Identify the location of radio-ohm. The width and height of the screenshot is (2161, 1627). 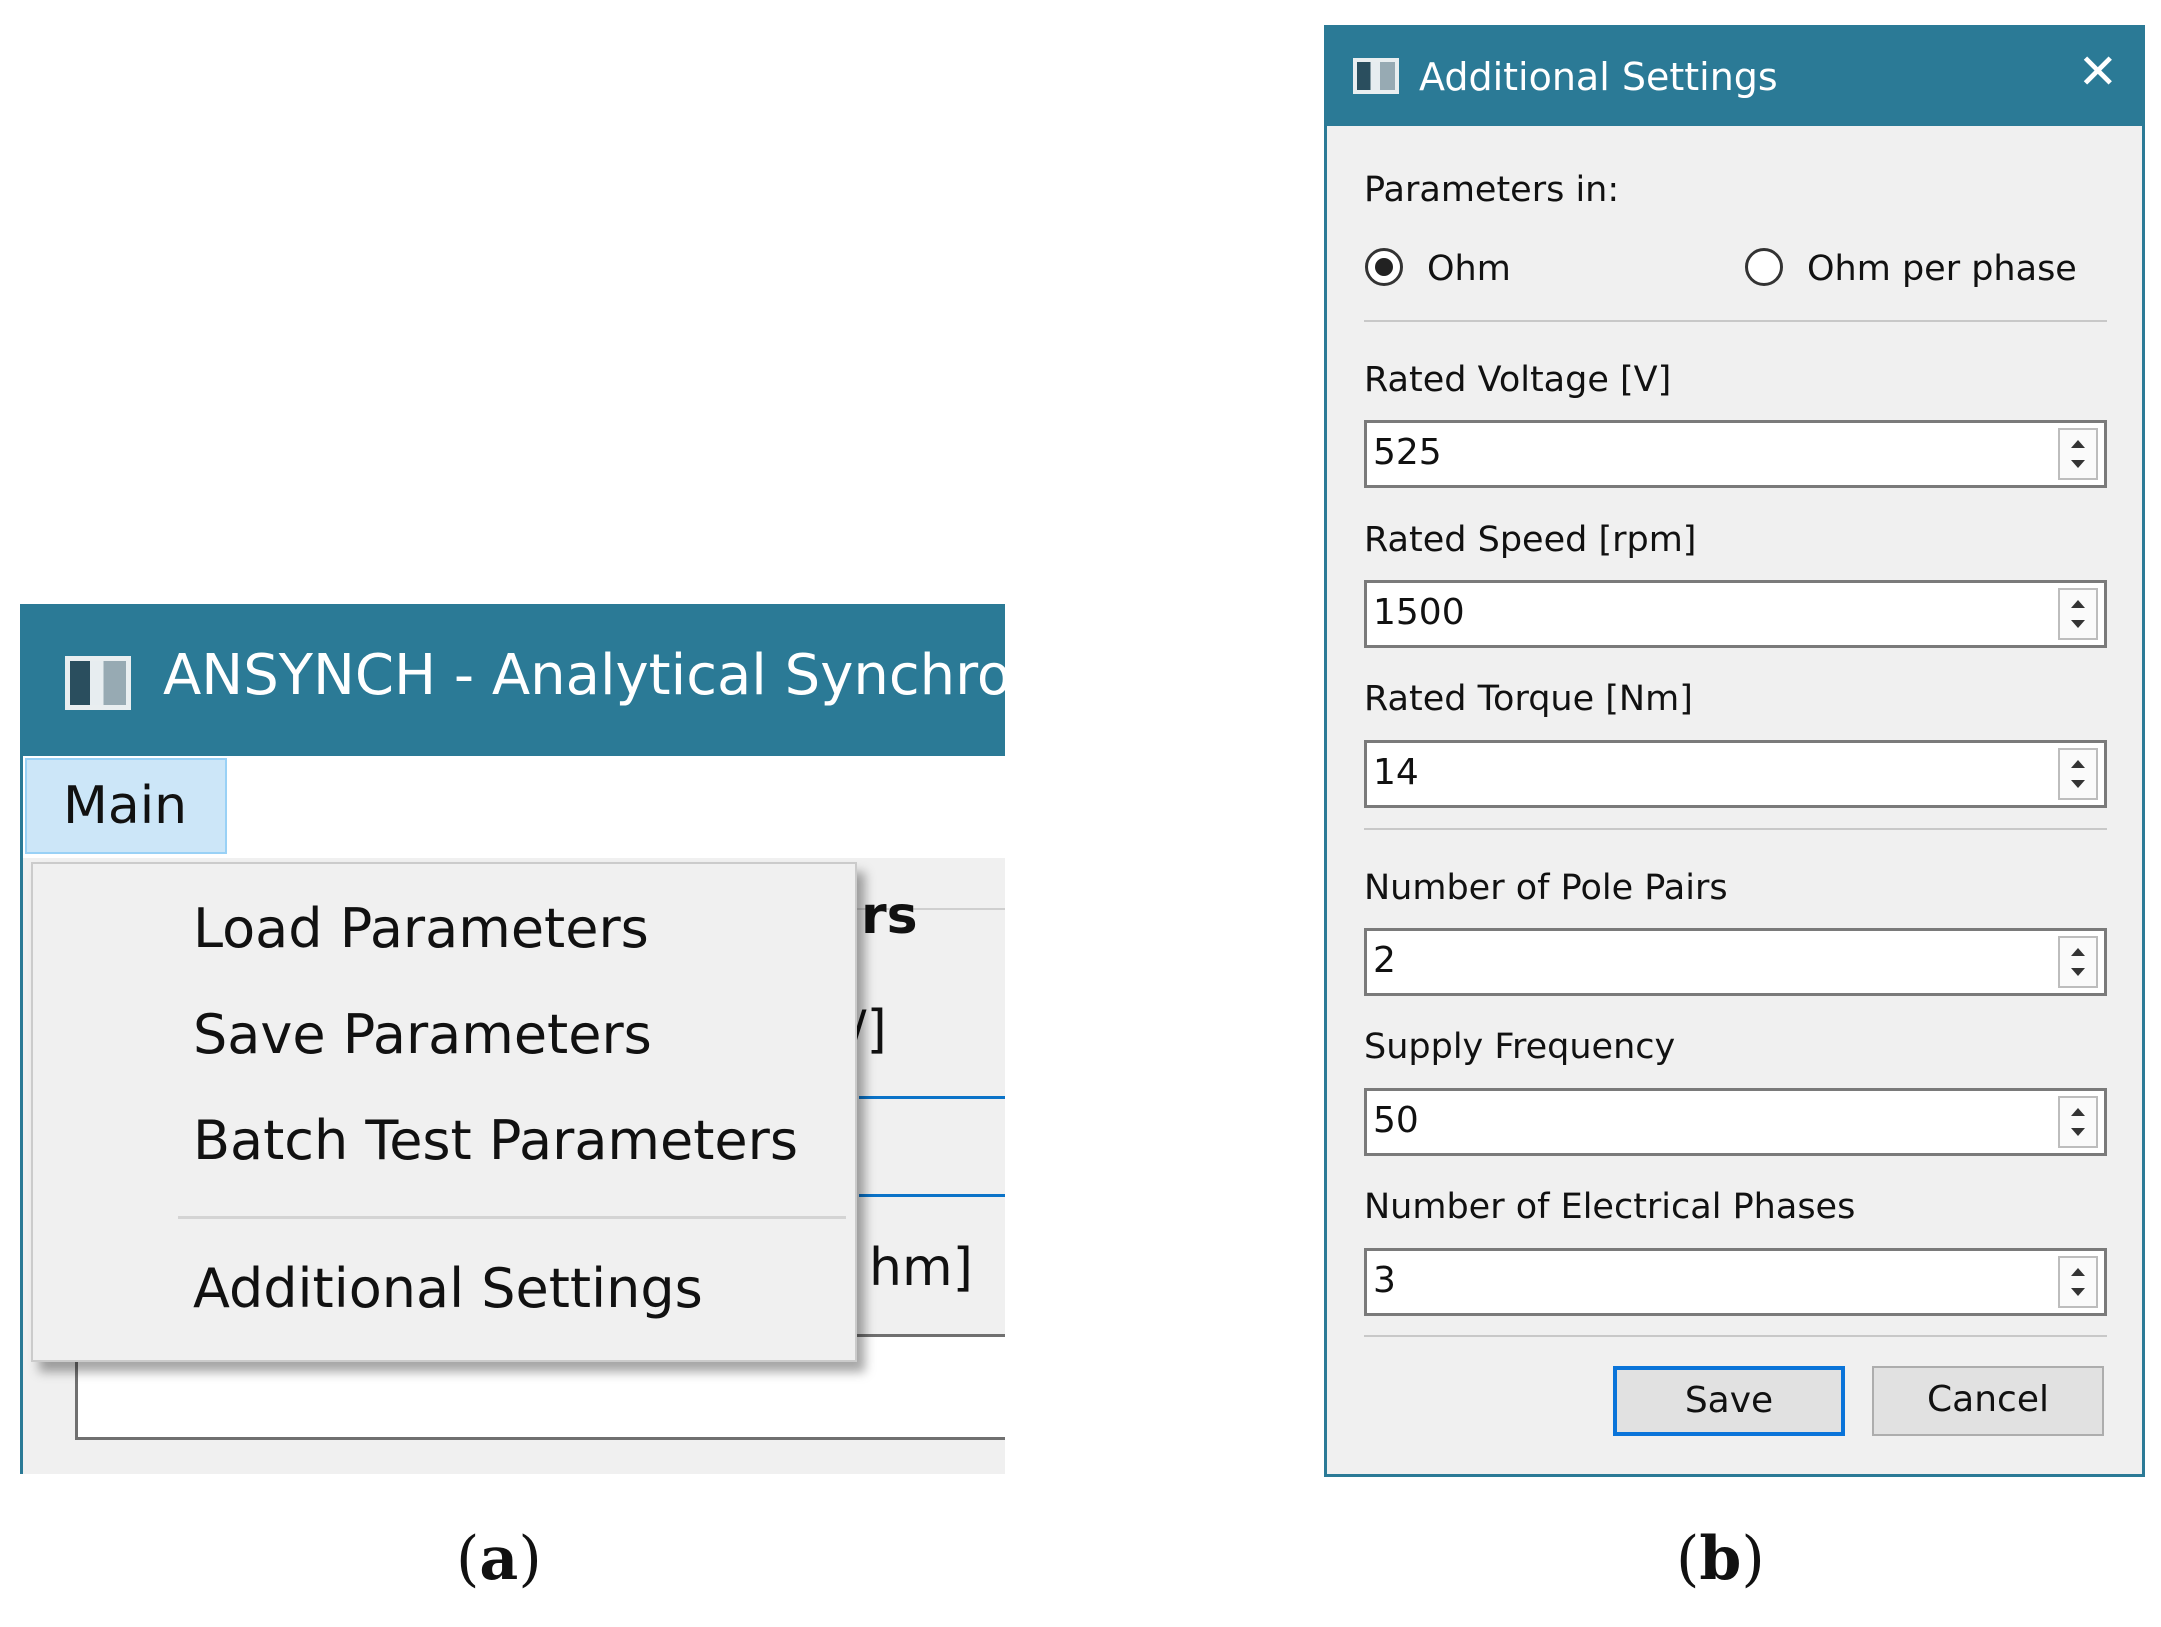
(1384, 267).